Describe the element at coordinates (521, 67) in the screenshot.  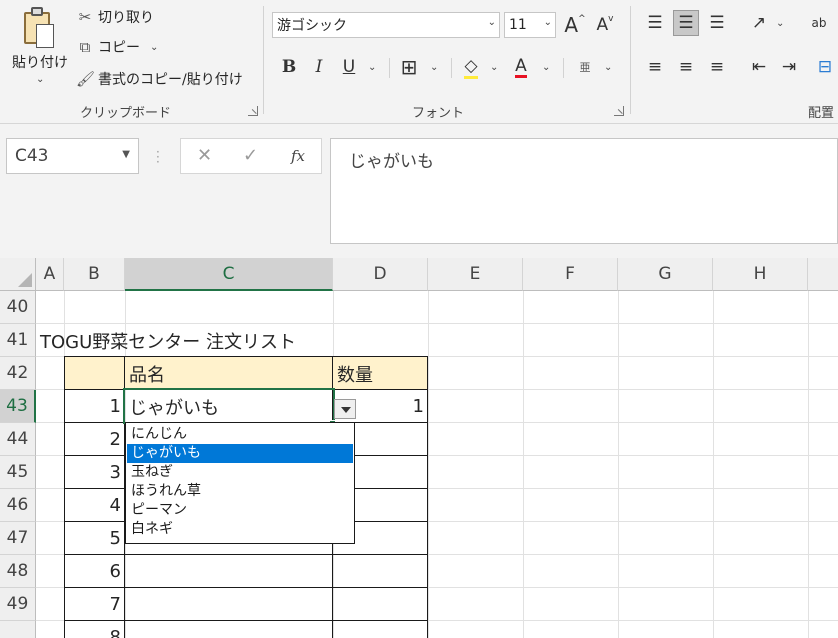
I see `font-color-button: A` at that location.